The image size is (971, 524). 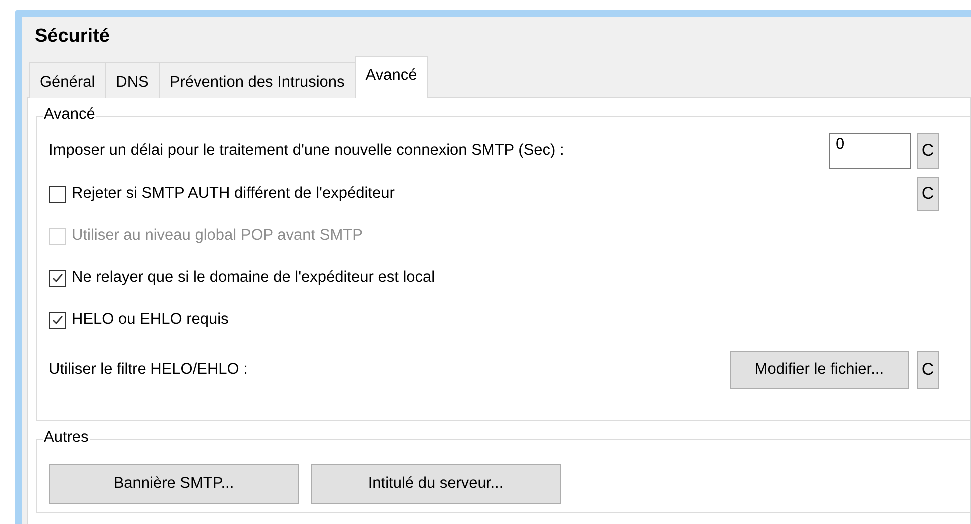 I want to click on checkbox-label: Utiliser au niveau global POP avant SMTP, so click(x=217, y=236).